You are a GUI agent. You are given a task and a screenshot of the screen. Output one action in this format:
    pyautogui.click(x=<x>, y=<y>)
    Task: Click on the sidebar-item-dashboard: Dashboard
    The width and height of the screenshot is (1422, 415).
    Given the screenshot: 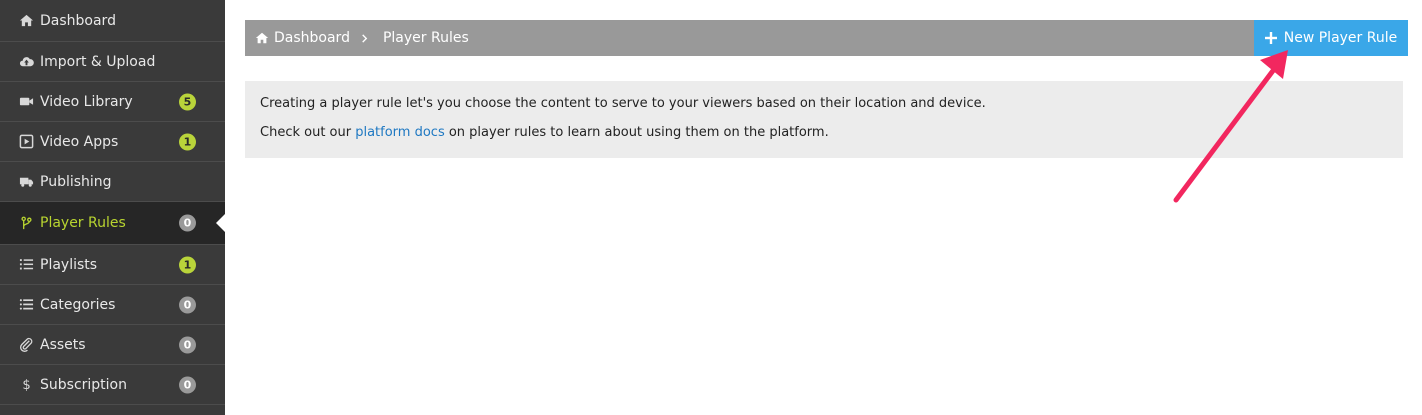 What is the action you would take?
    pyautogui.click(x=112, y=21)
    